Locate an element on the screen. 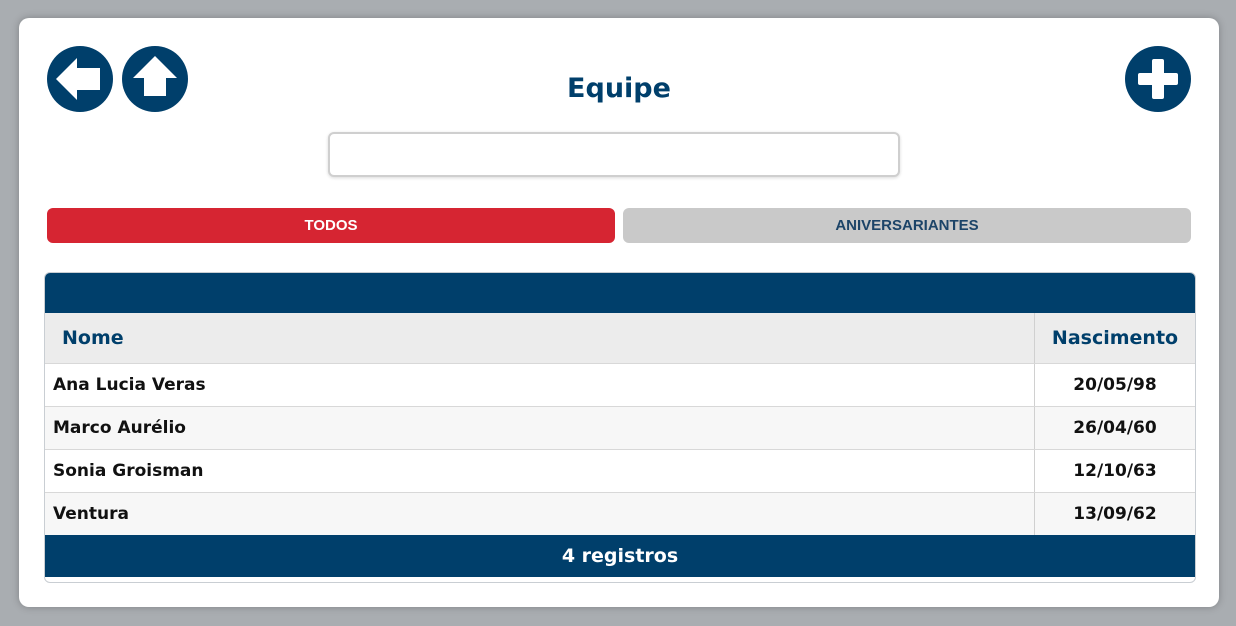 This screenshot has height=626, width=1236. table-row: Ventura 13/09/62 is located at coordinates (620, 513).